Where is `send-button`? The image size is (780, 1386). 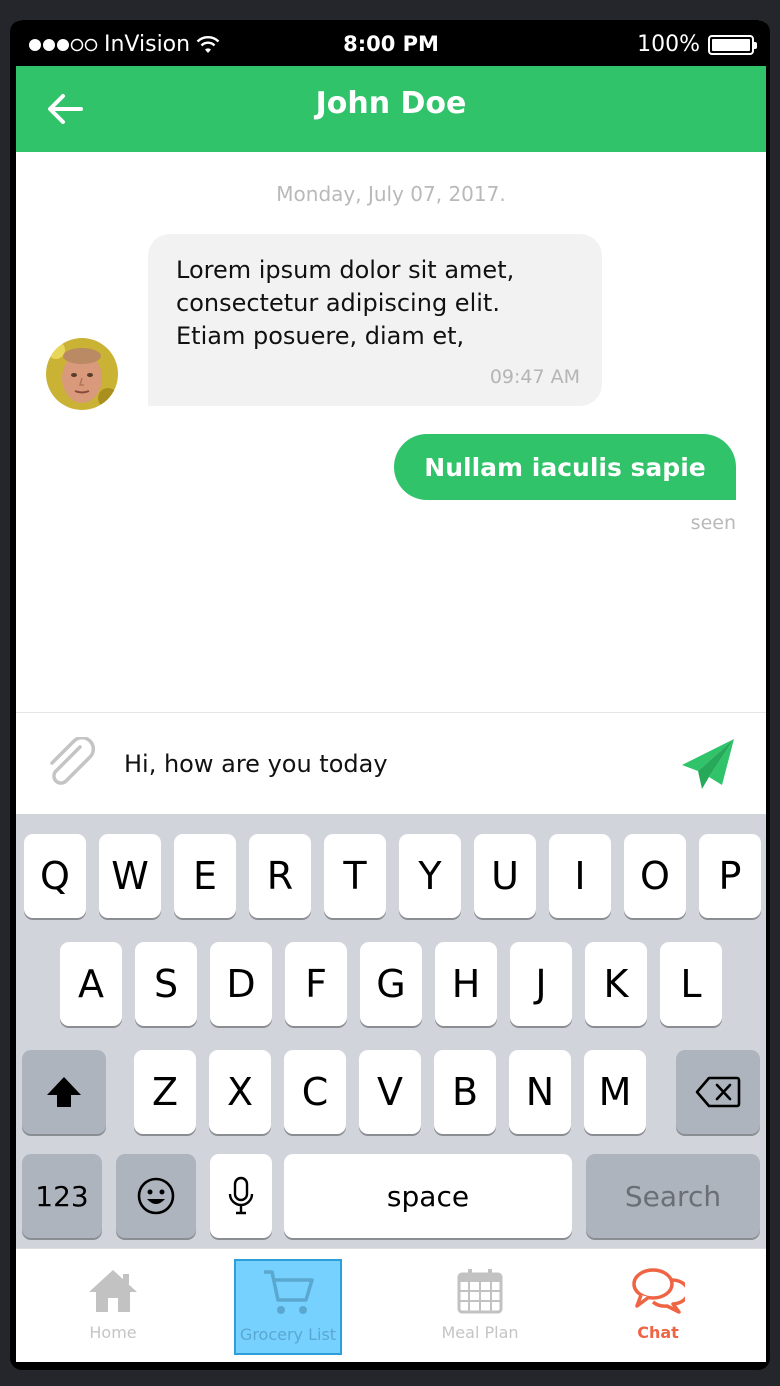 send-button is located at coordinates (709, 765).